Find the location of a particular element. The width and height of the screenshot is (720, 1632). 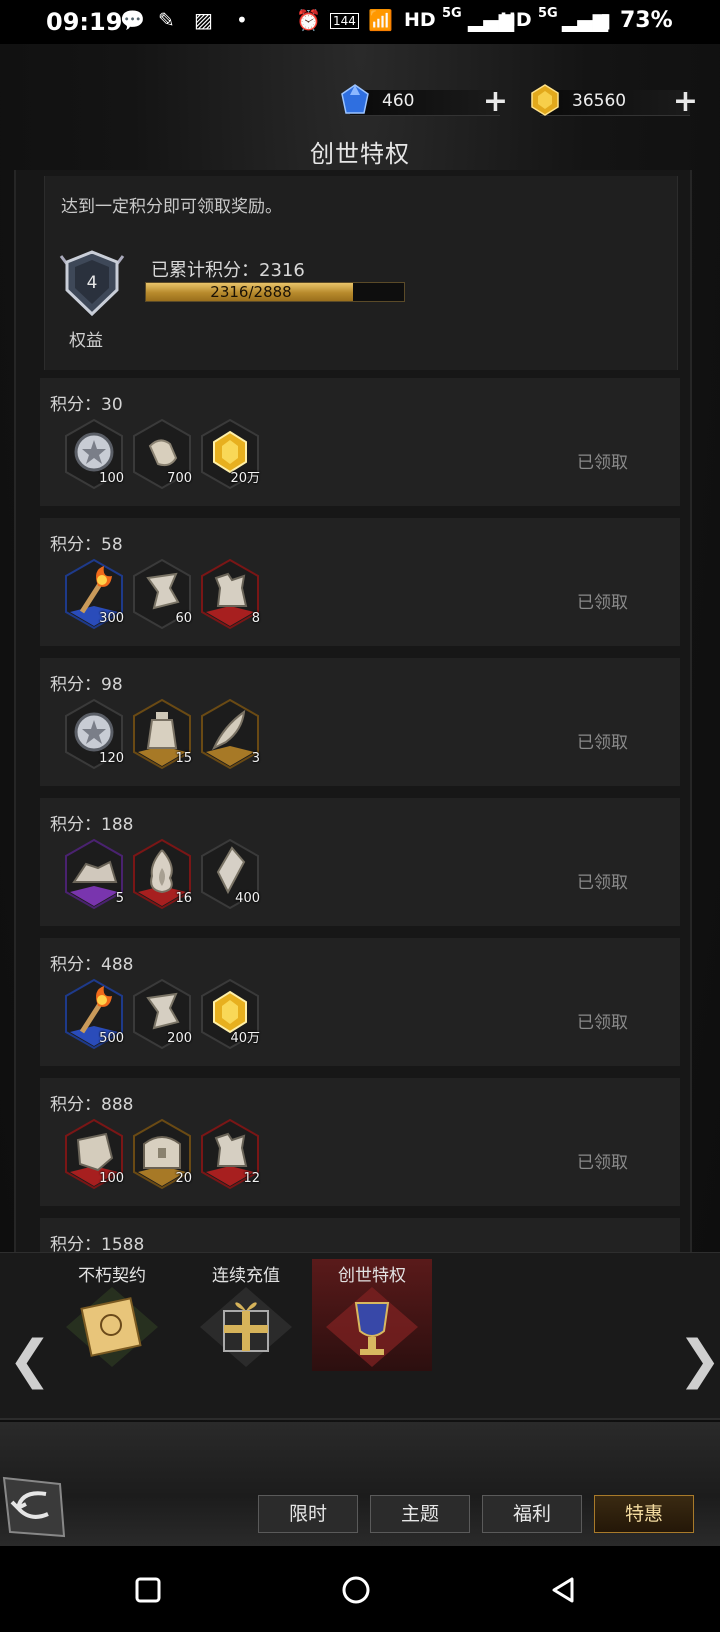

tab-continuous-recharge: 连续充值 is located at coordinates (246, 1315).